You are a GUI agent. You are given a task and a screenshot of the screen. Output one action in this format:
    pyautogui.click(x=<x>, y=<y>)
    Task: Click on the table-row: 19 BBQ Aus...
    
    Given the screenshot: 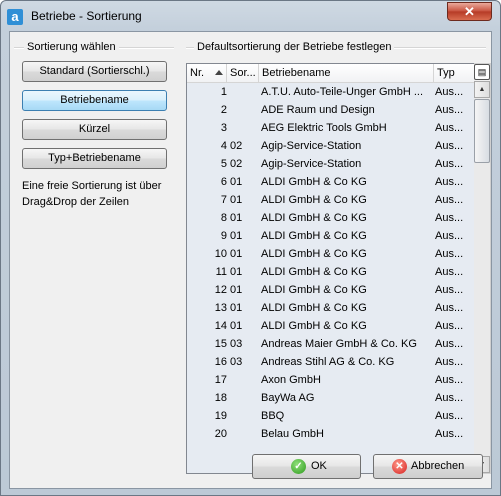 What is the action you would take?
    pyautogui.click(x=330, y=416)
    